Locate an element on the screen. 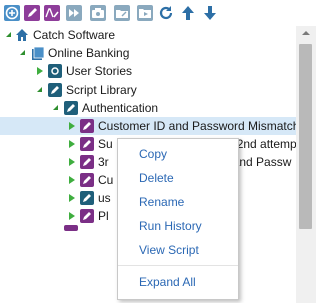  menu-item-copy: Copy is located at coordinates (153, 154).